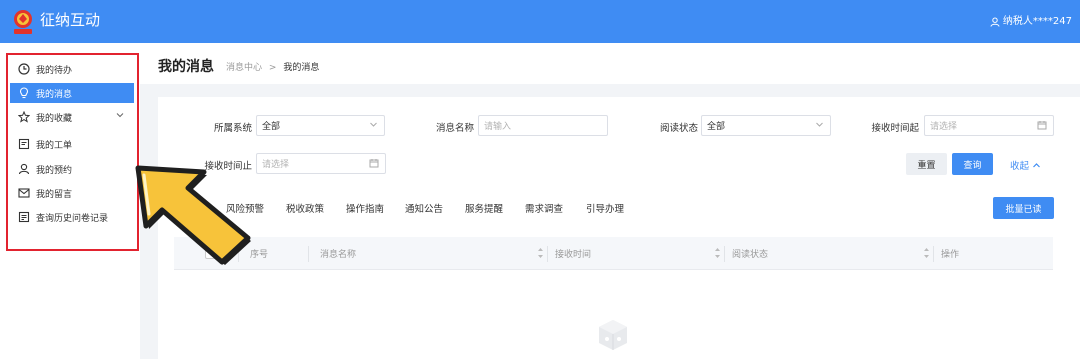 The height and width of the screenshot is (359, 1080). What do you see at coordinates (605, 208) in the screenshot?
I see `tab-guided-handling: 引导办理` at bounding box center [605, 208].